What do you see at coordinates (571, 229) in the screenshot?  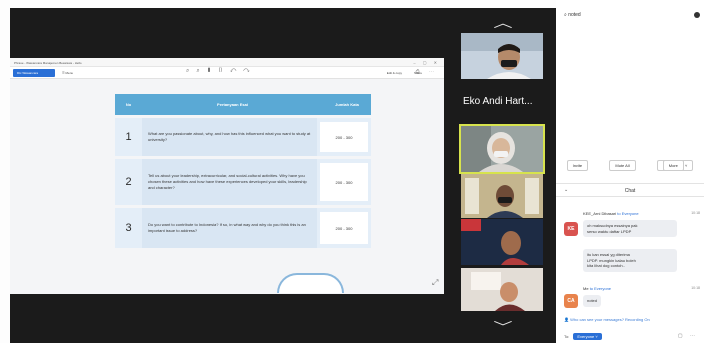 I see `avatar: KE` at bounding box center [571, 229].